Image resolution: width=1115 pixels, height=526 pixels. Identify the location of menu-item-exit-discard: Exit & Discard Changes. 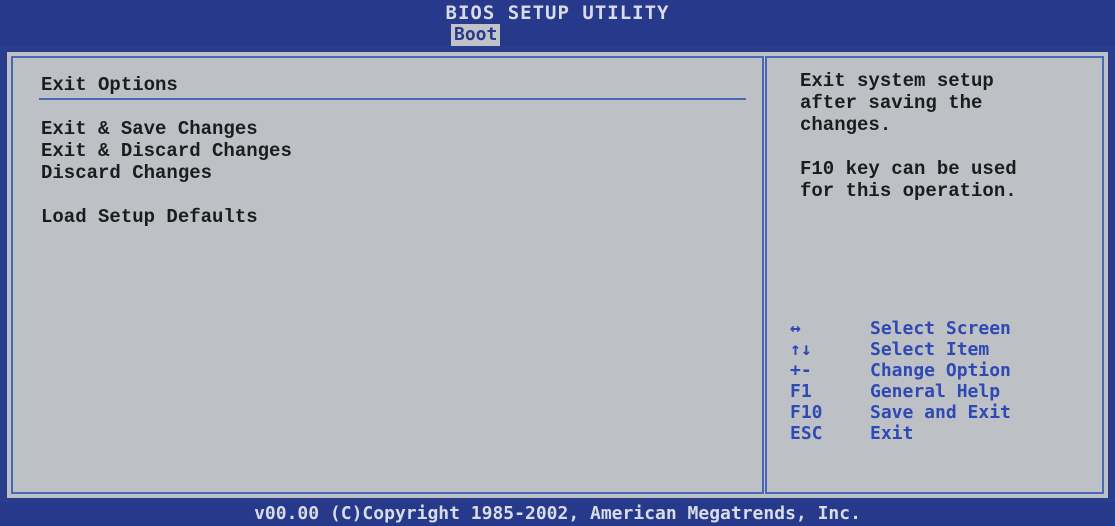
(166, 151).